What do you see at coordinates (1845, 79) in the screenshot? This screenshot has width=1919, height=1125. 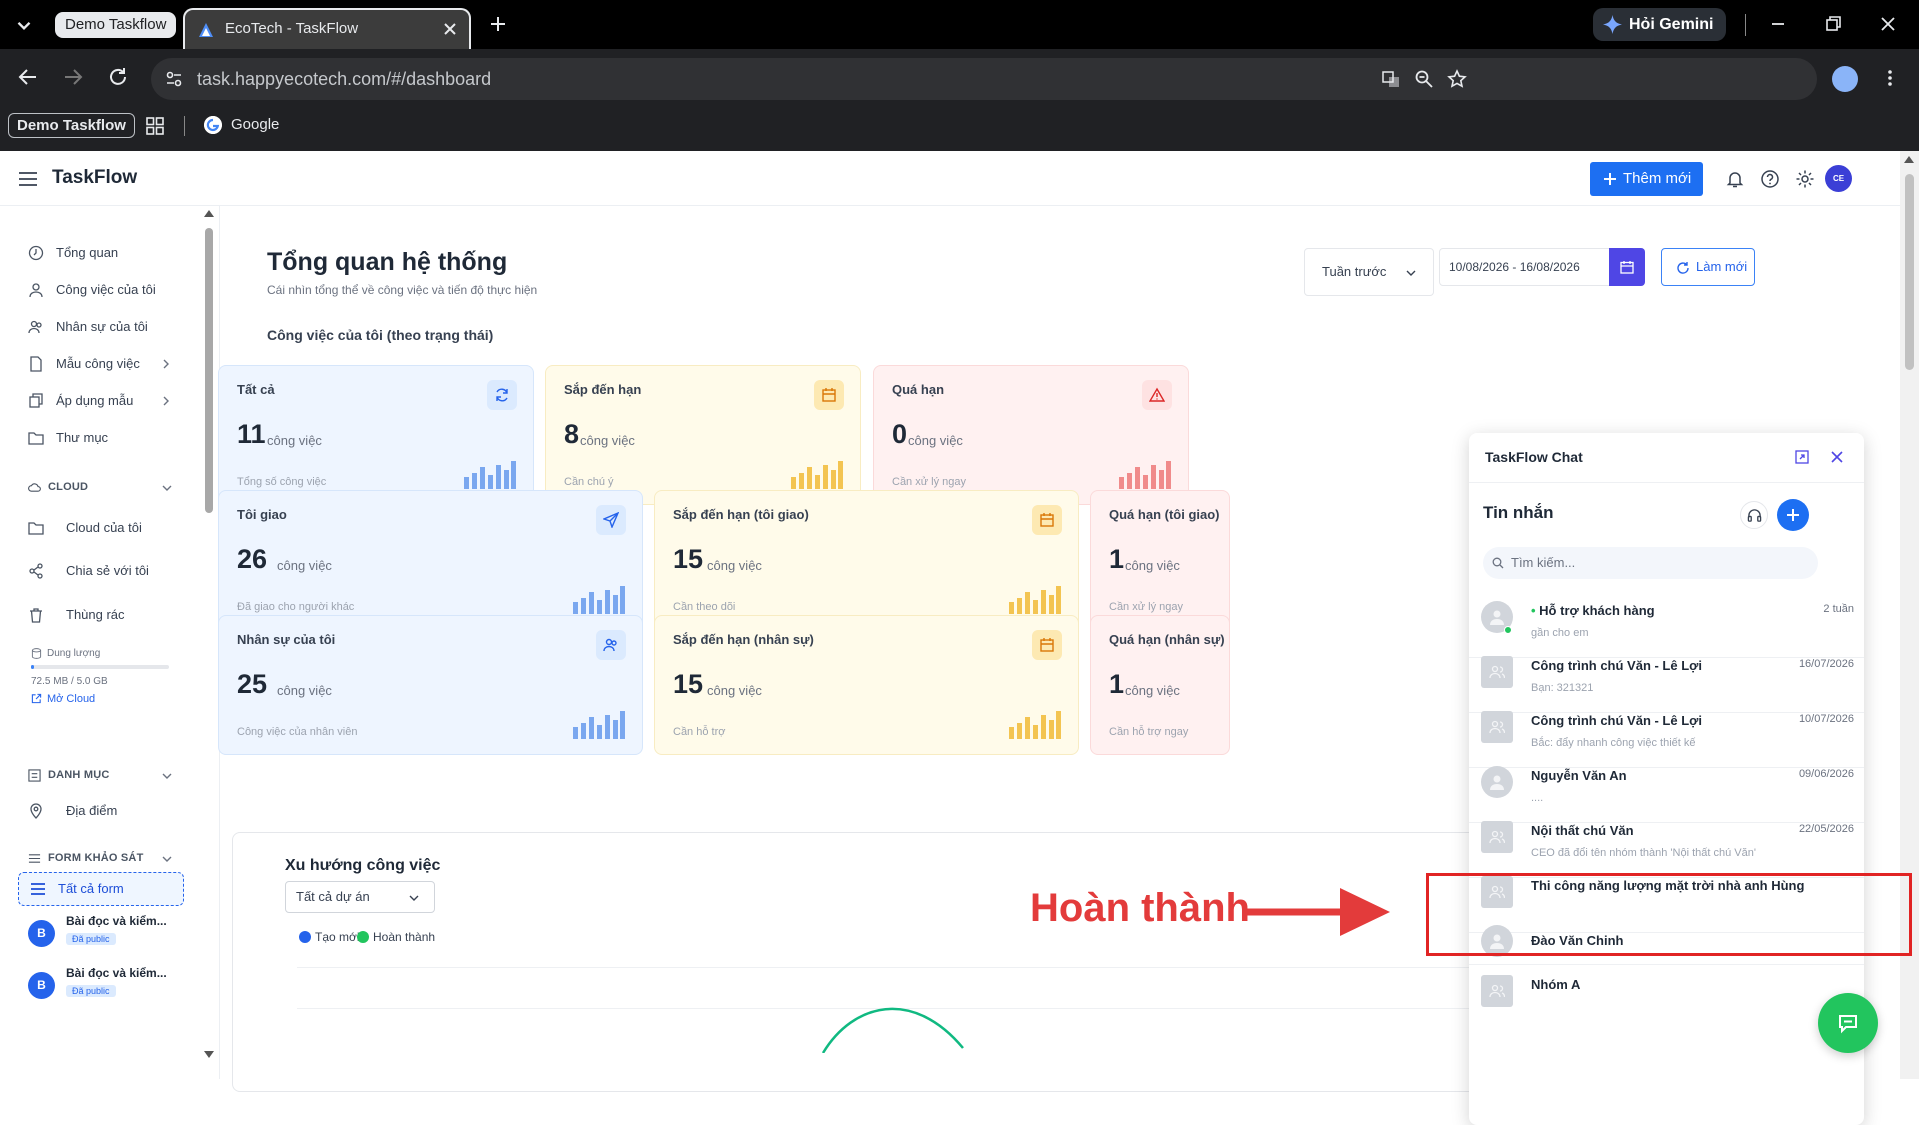 I see `profile-avatar` at bounding box center [1845, 79].